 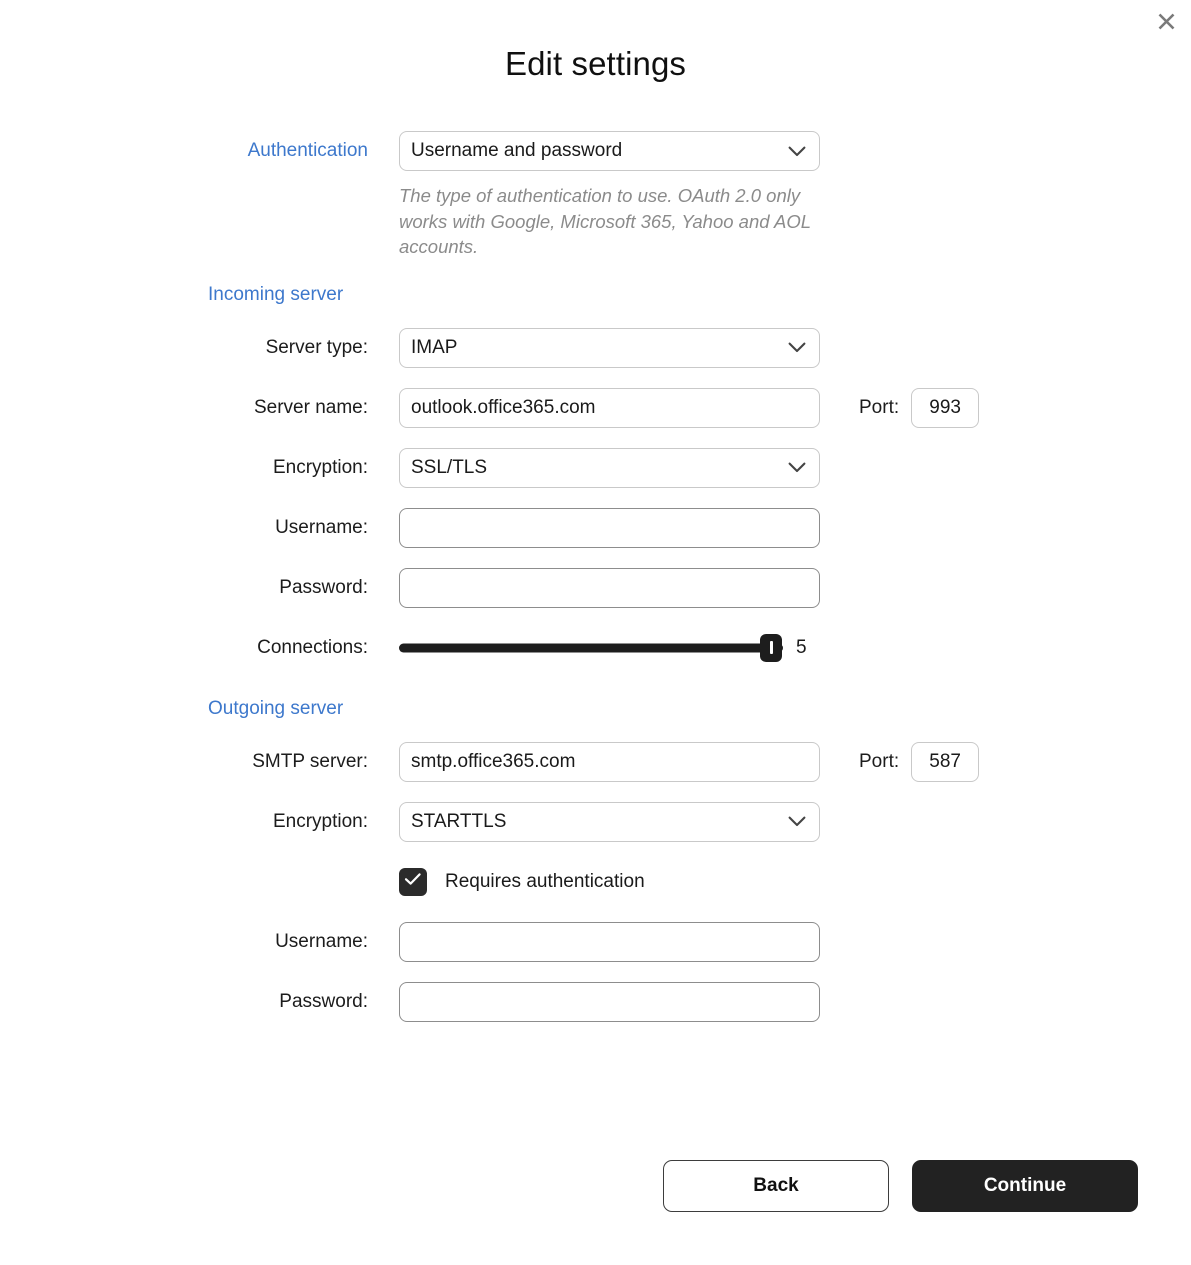 I want to click on outgoing-password-input, so click(x=609, y=1001).